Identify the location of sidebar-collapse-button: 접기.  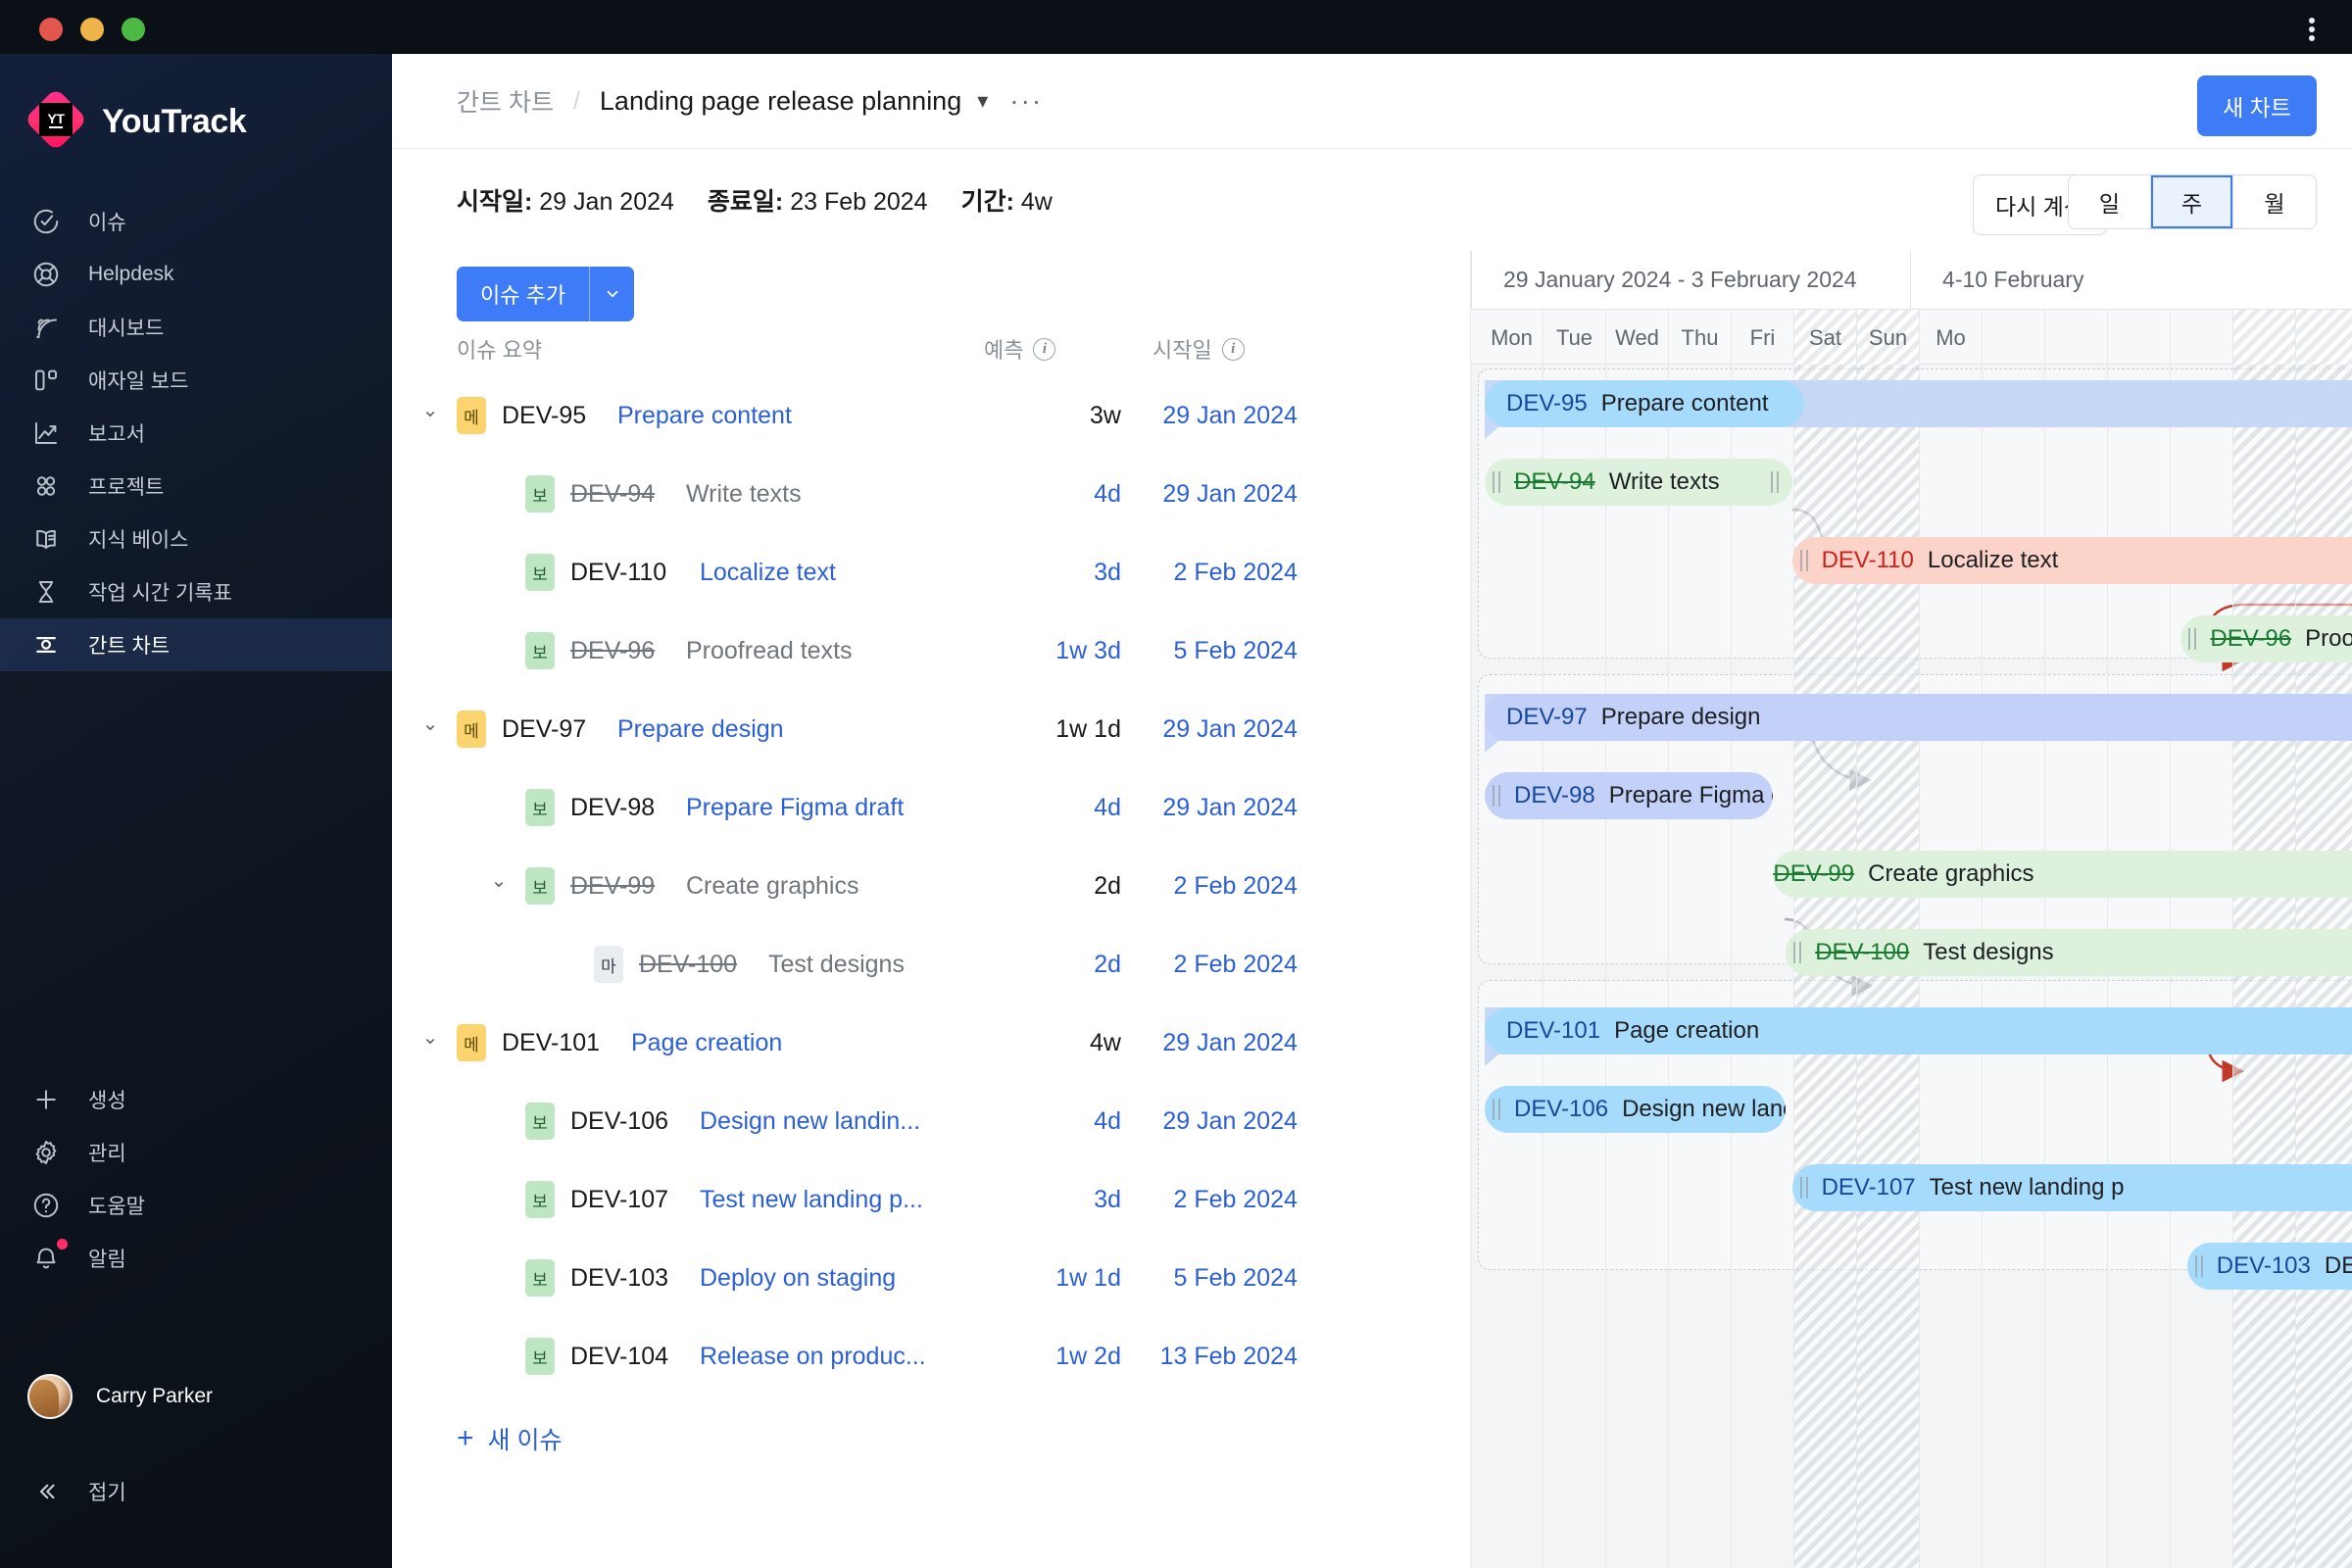
(196, 1491).